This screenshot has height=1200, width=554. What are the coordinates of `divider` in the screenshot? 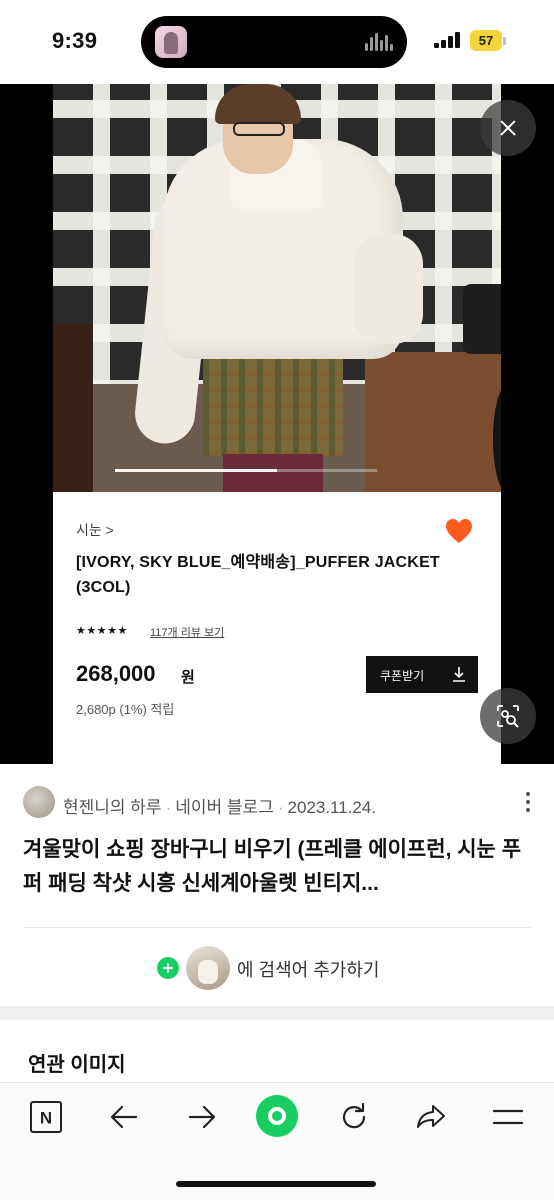 It's located at (277, 927).